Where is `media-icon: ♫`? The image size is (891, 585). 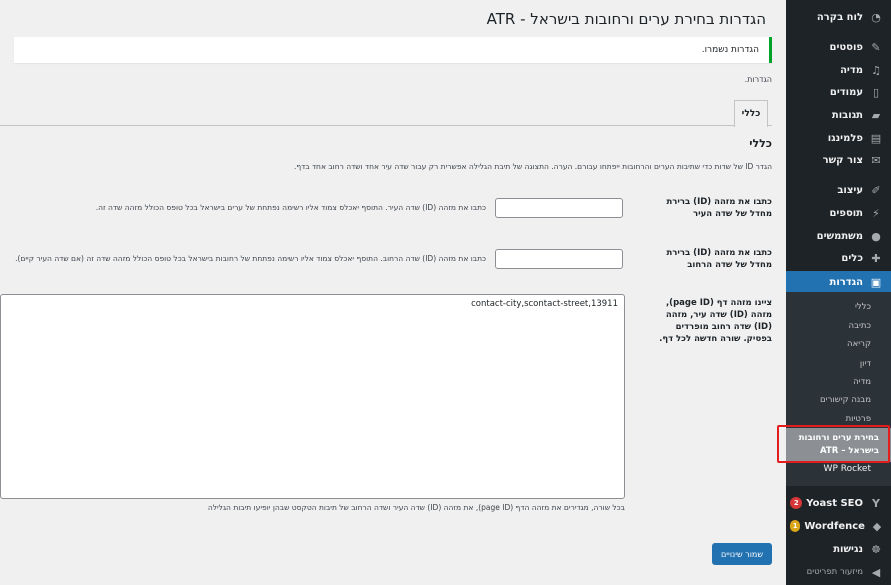 media-icon: ♫ is located at coordinates (876, 70).